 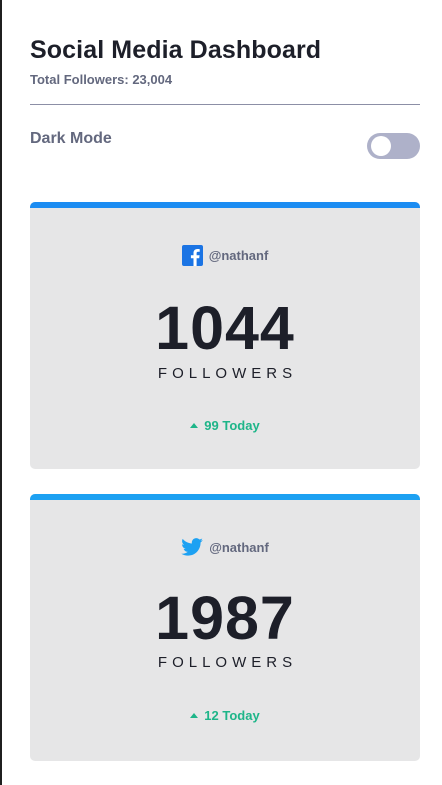 I want to click on today-change-text: 99 Today, so click(x=232, y=425).